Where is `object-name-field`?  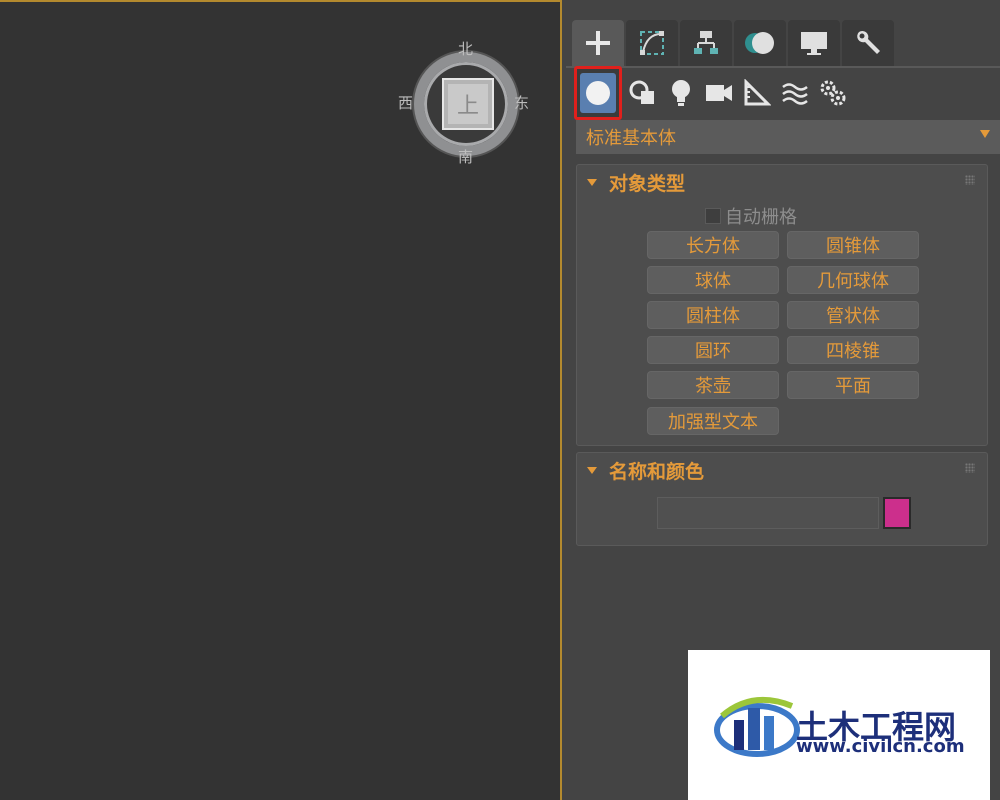
object-name-field is located at coordinates (768, 513).